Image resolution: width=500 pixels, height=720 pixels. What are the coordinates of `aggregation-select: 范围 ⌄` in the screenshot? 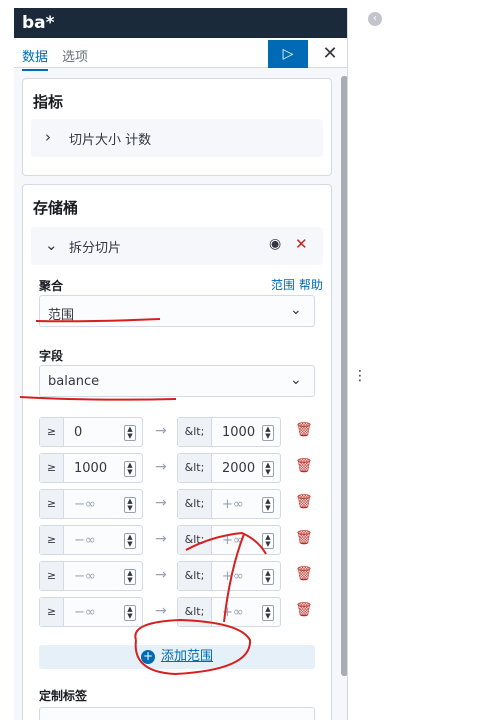 It's located at (177, 311).